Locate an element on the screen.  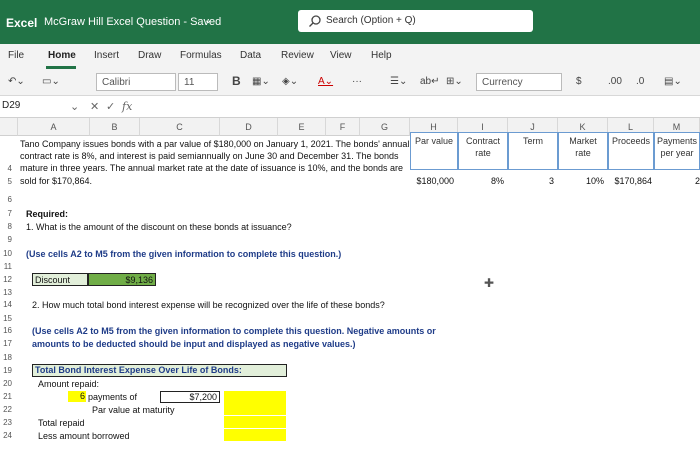
row-header-11: 11 is located at coordinates (6, 266).